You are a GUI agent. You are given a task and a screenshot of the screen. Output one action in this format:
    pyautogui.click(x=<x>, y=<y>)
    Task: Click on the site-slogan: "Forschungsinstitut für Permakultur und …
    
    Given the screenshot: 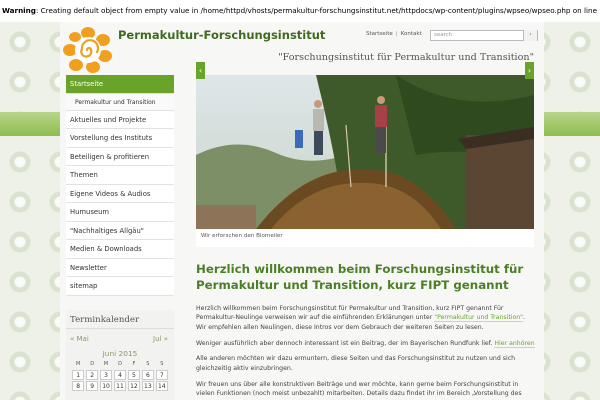 What is the action you would take?
    pyautogui.click(x=406, y=57)
    